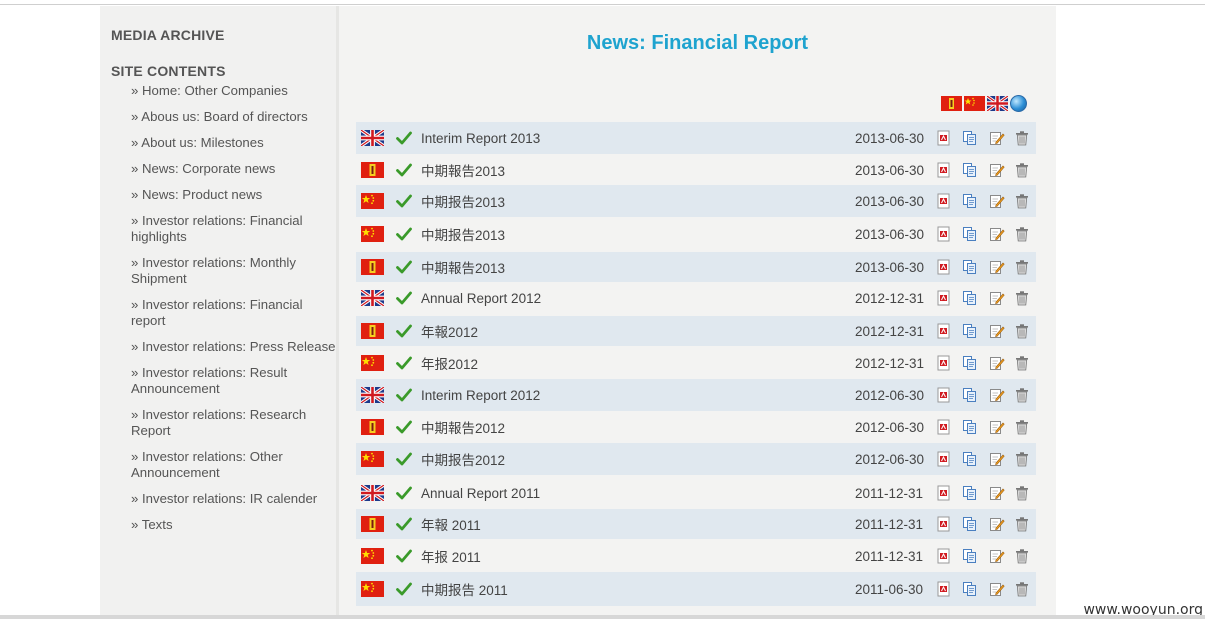  What do you see at coordinates (974, 103) in the screenshot?
I see `flag-cn-simplified-icon` at bounding box center [974, 103].